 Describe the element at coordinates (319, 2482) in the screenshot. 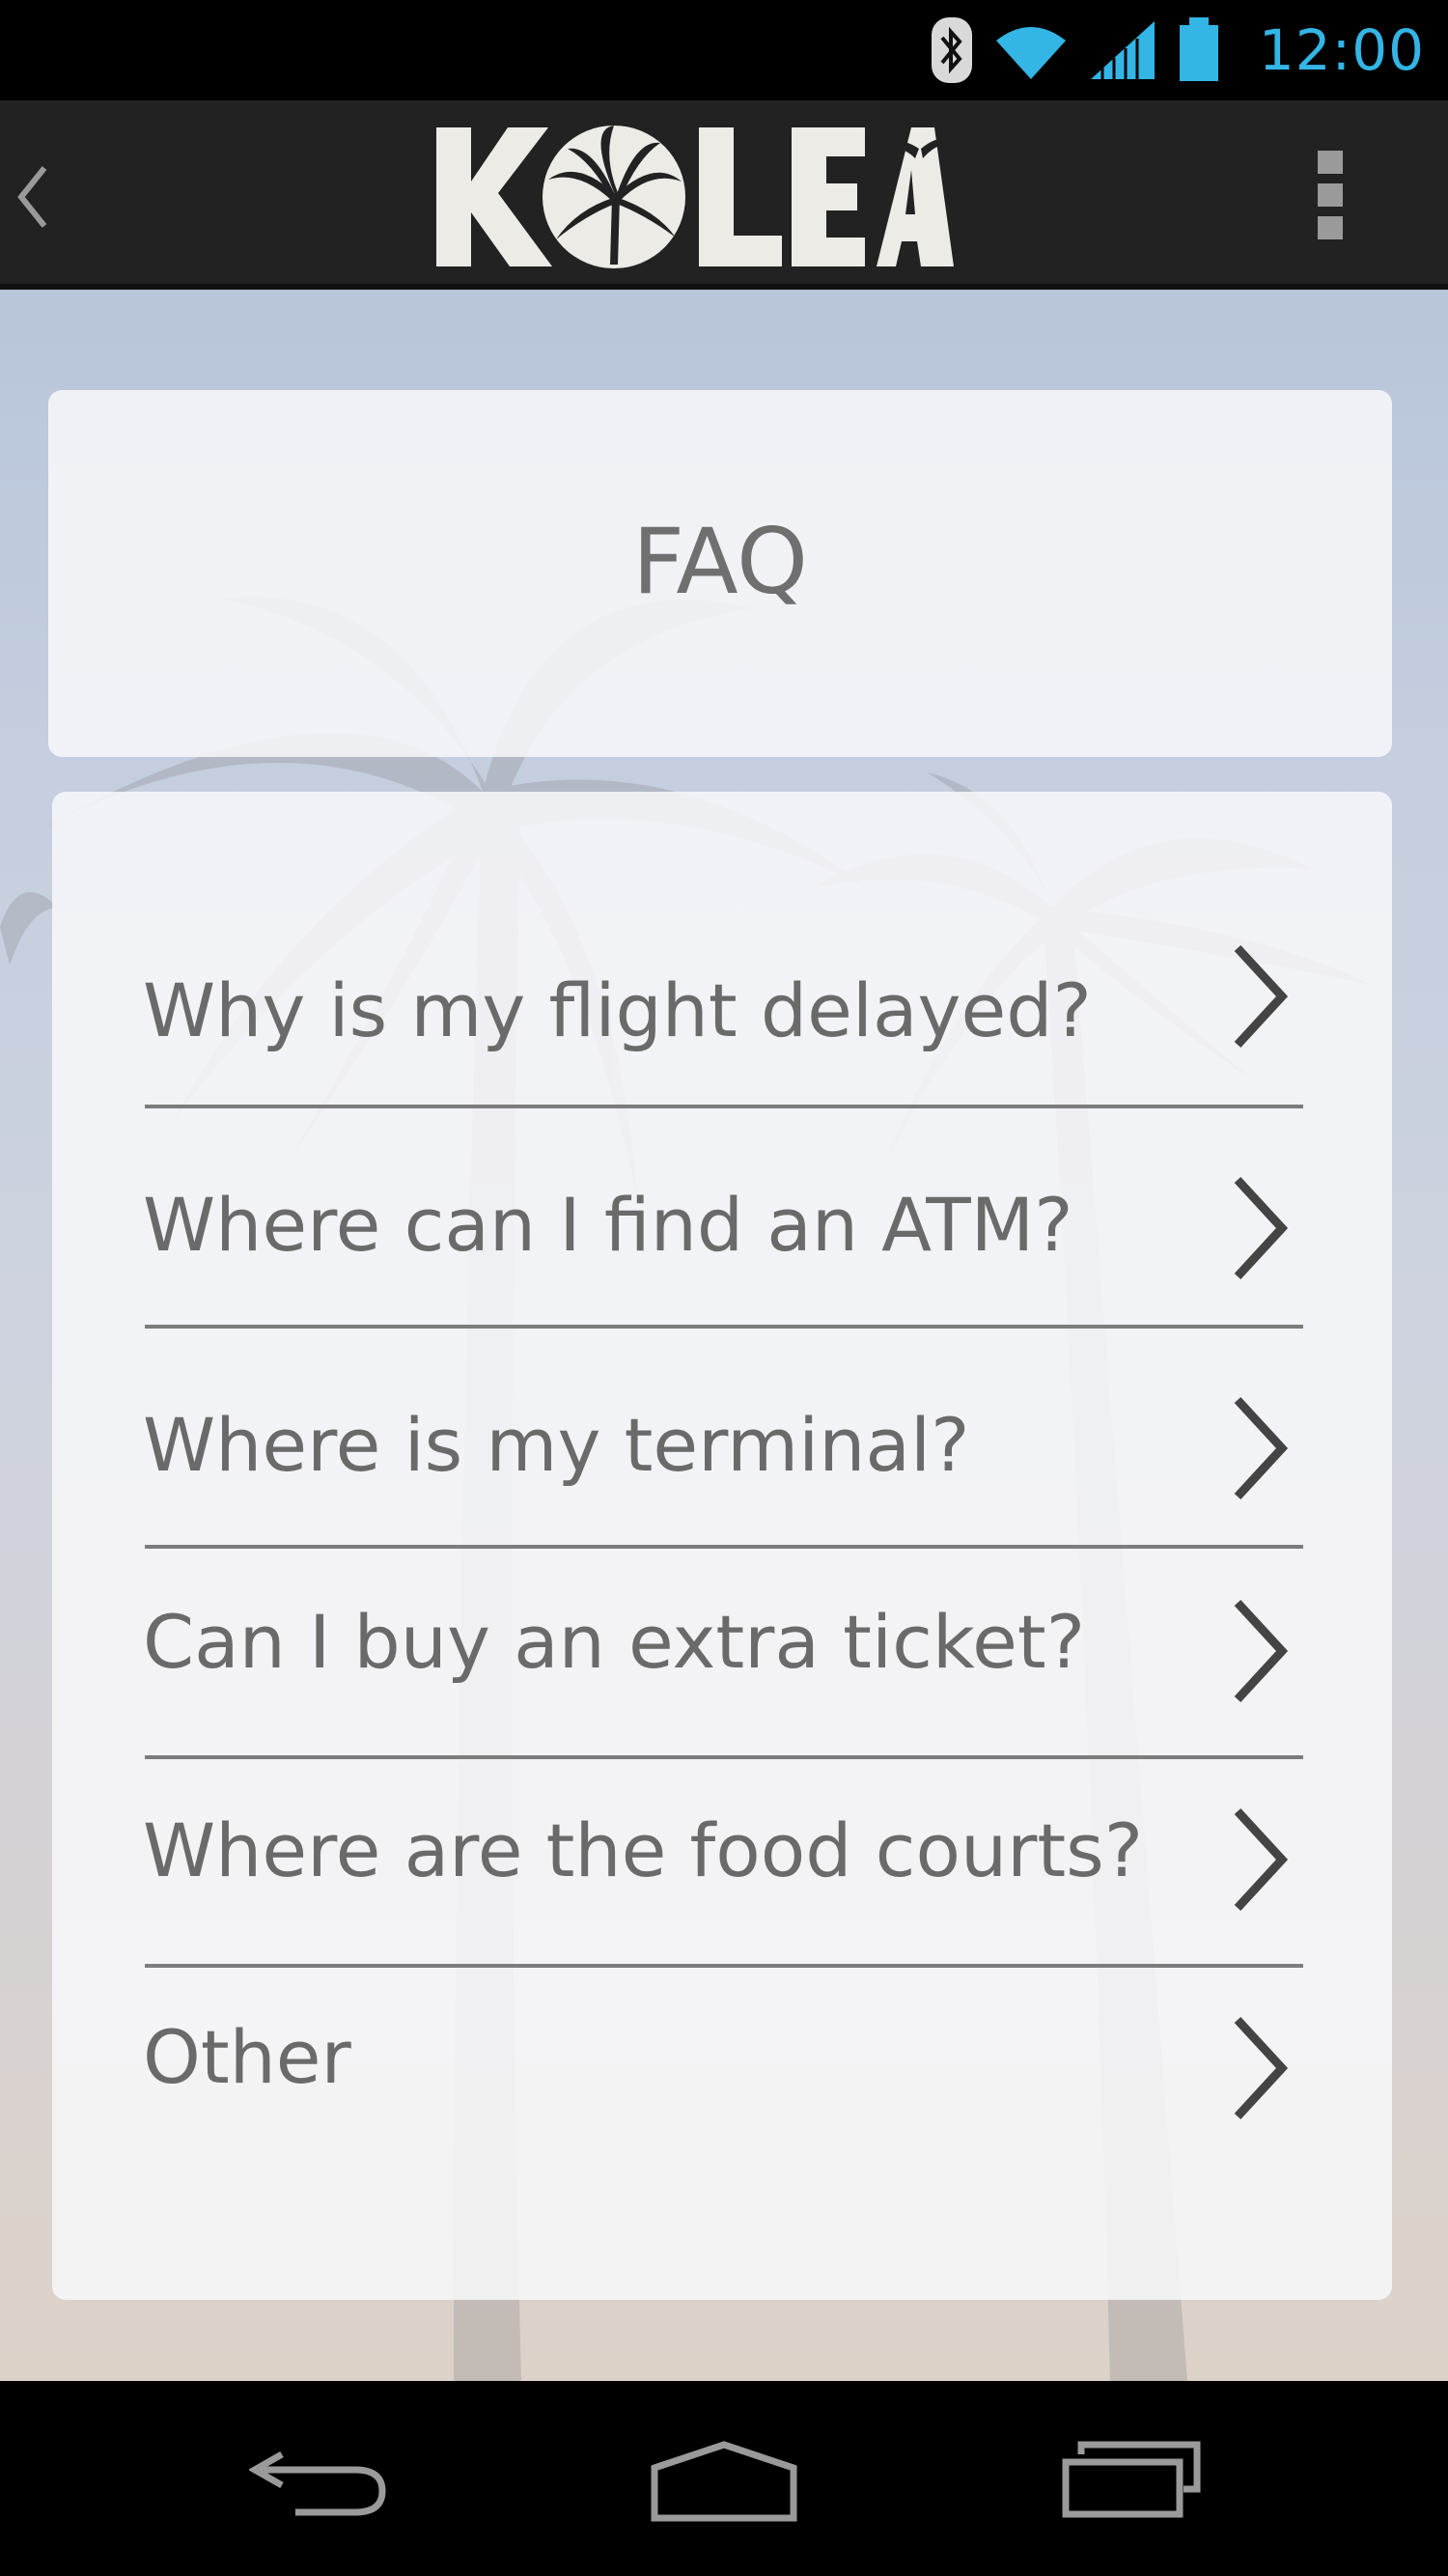

I see `back-nav-icon` at that location.